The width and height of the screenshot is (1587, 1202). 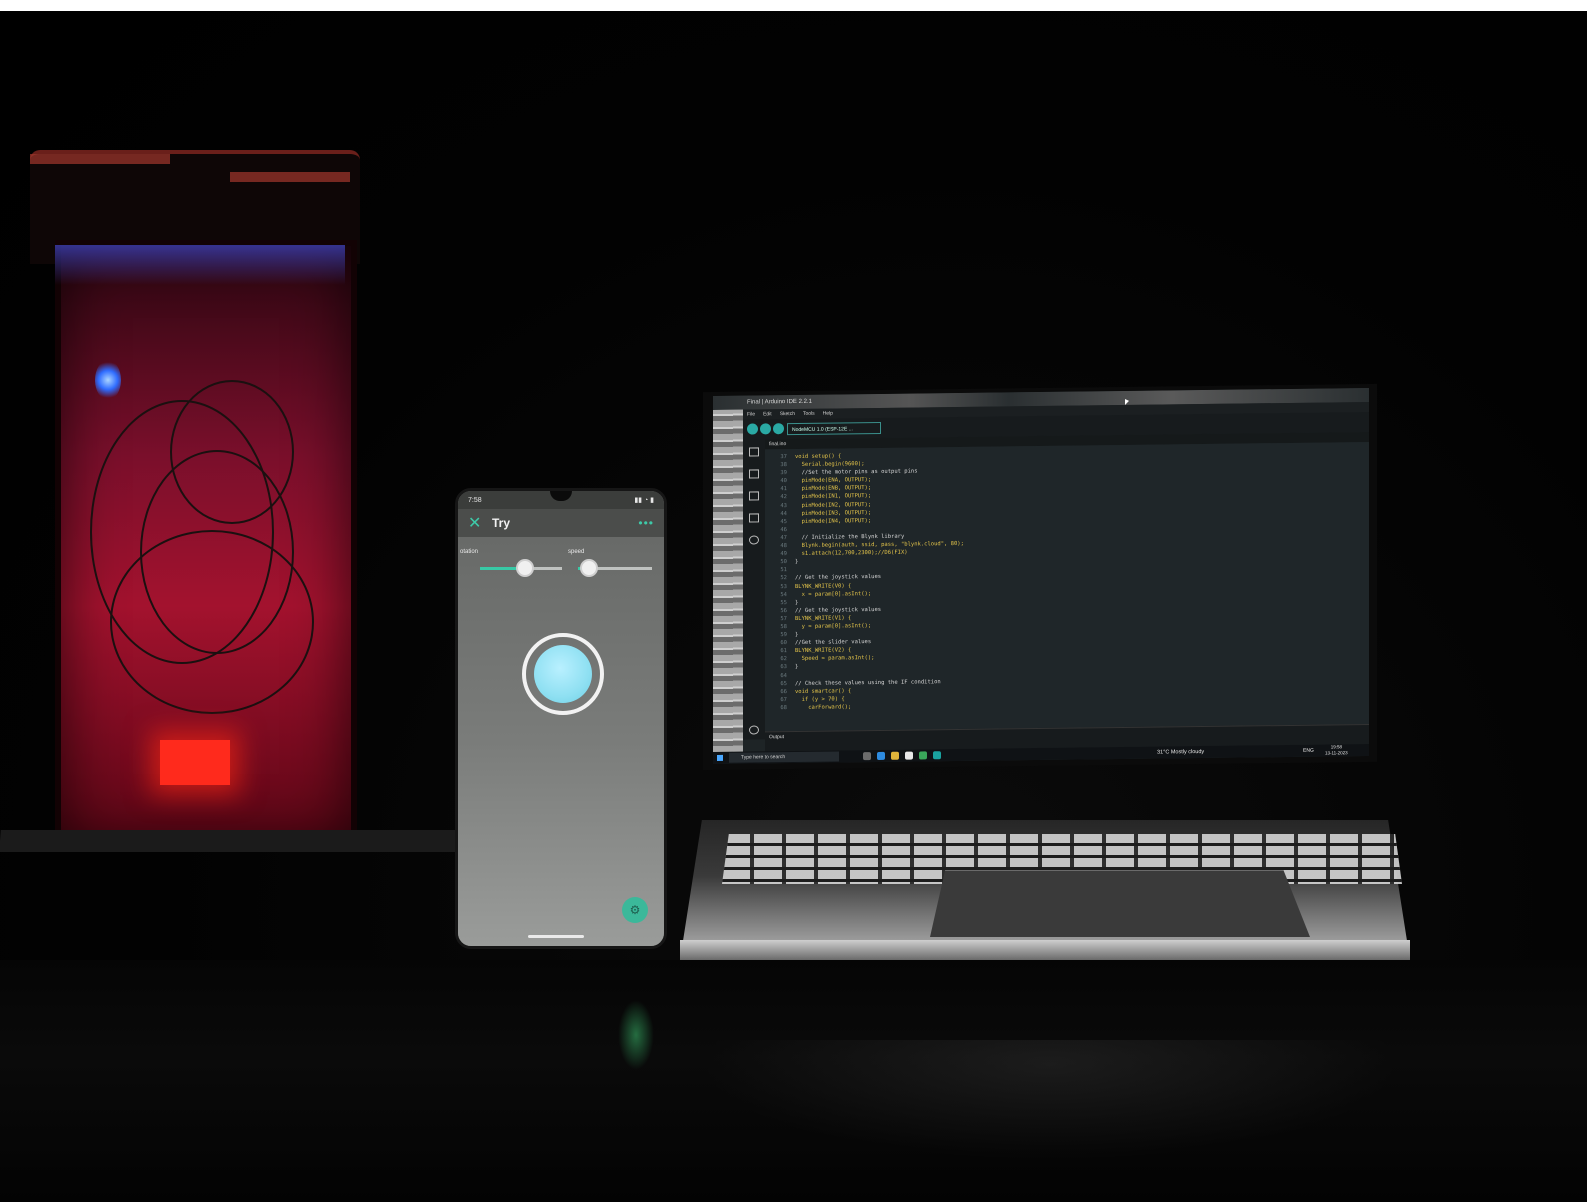 What do you see at coordinates (754, 540) in the screenshot?
I see `search-icon` at bounding box center [754, 540].